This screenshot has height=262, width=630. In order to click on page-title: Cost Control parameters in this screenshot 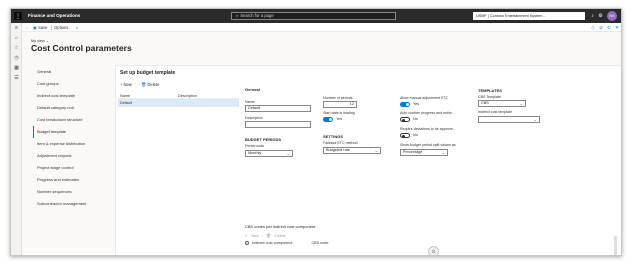, I will do `click(81, 48)`.